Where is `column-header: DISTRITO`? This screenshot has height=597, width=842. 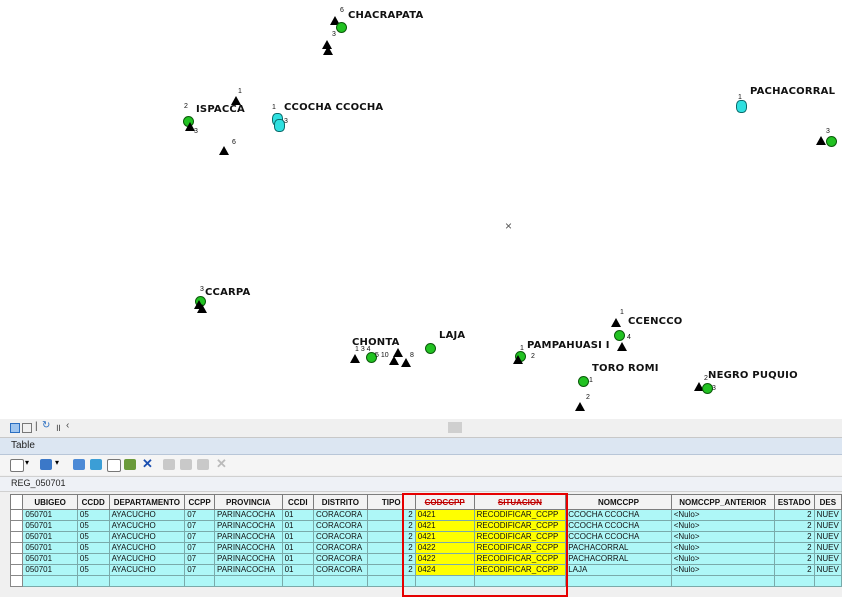 column-header: DISTRITO is located at coordinates (340, 502).